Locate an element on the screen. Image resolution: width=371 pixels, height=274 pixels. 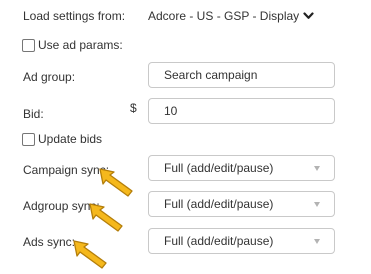
ad-group-label: Ad group: is located at coordinates (49, 77).